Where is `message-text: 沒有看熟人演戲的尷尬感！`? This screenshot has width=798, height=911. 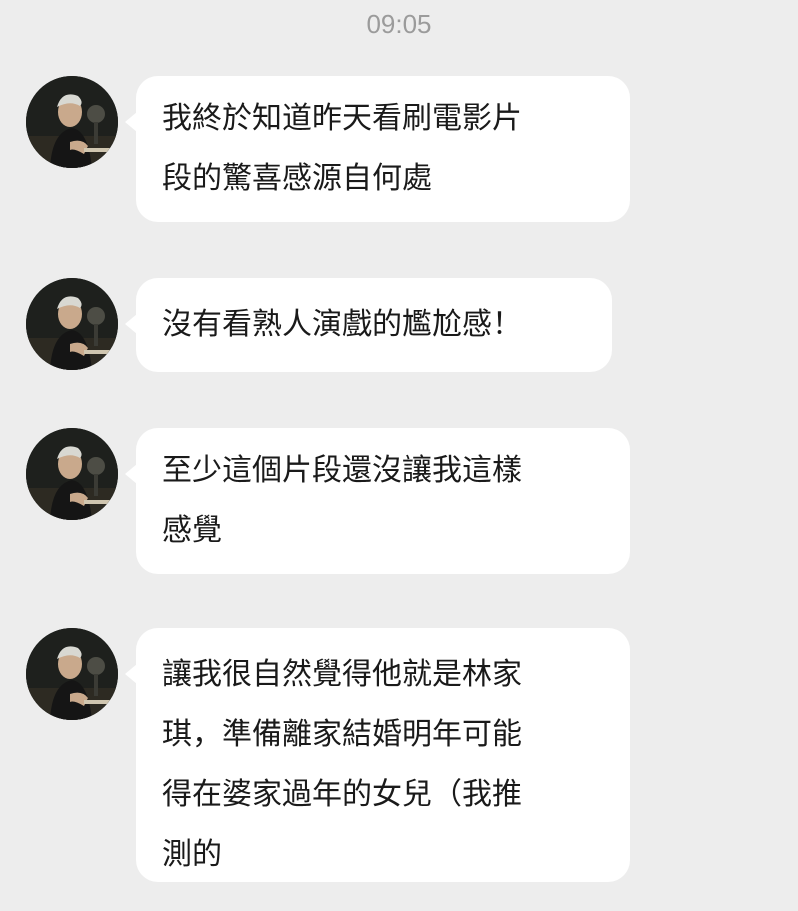
message-text: 沒有看熟人演戲的尷尬感！ is located at coordinates (342, 324).